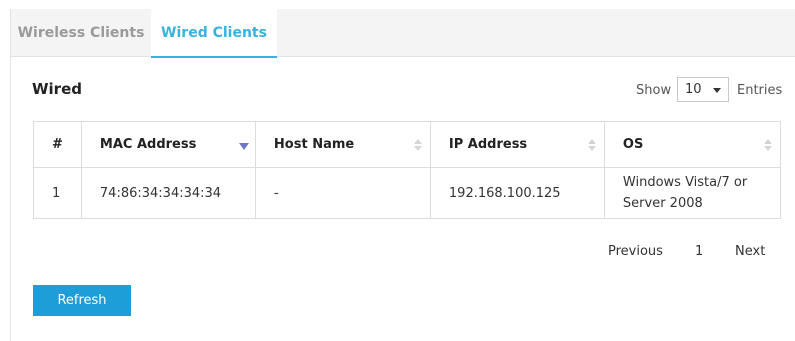  Describe the element at coordinates (699, 251) in the screenshot. I see `pagination-page-1: 1` at that location.